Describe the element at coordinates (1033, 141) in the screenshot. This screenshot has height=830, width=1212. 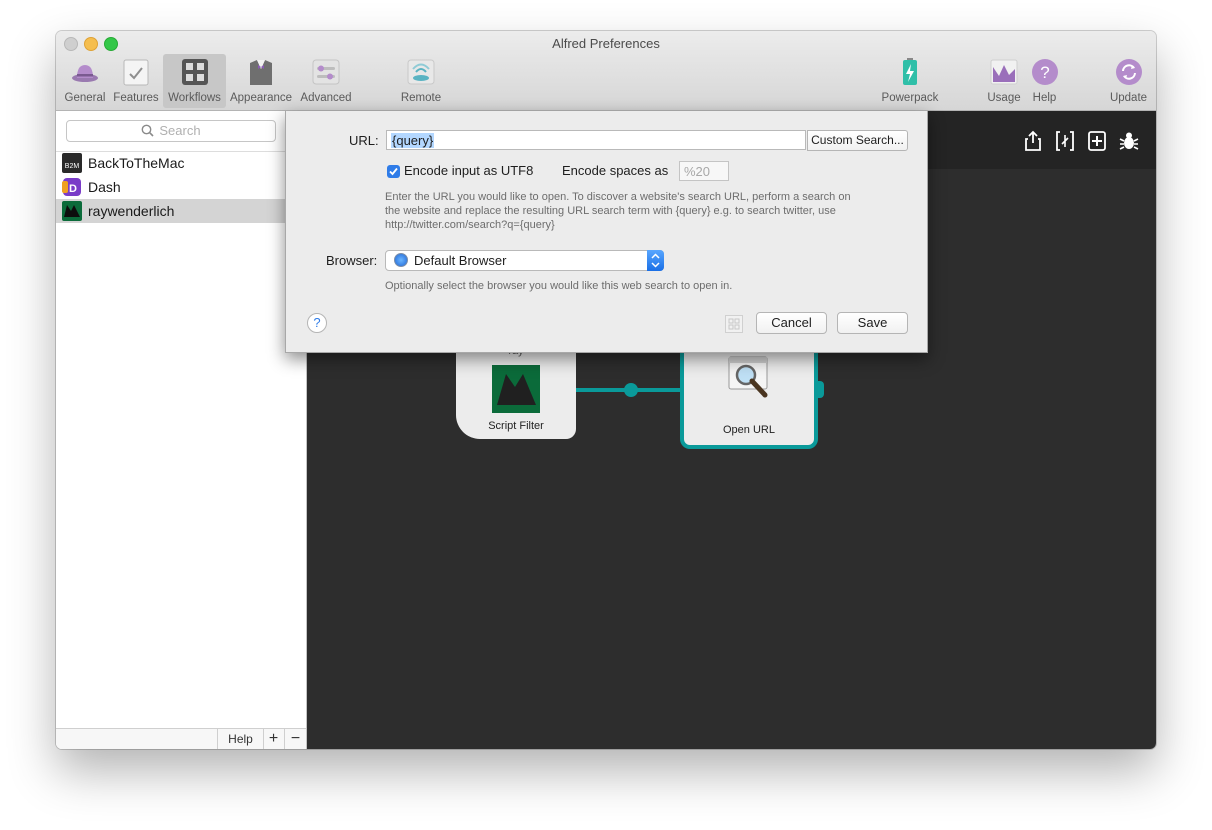
I see `export-share-icon` at that location.